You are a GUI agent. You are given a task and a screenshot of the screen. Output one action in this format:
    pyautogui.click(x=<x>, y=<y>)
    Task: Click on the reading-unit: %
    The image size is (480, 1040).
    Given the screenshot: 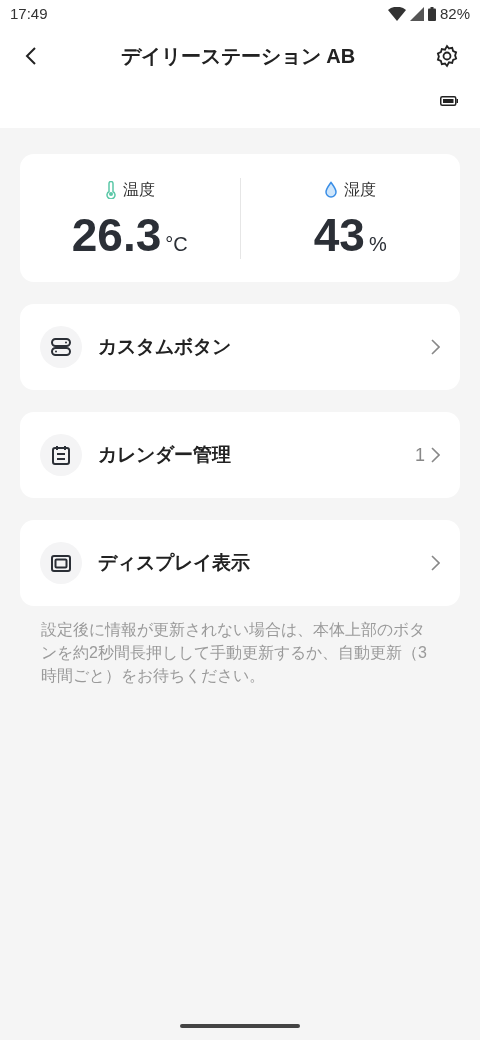 What is the action you would take?
    pyautogui.click(x=377, y=244)
    